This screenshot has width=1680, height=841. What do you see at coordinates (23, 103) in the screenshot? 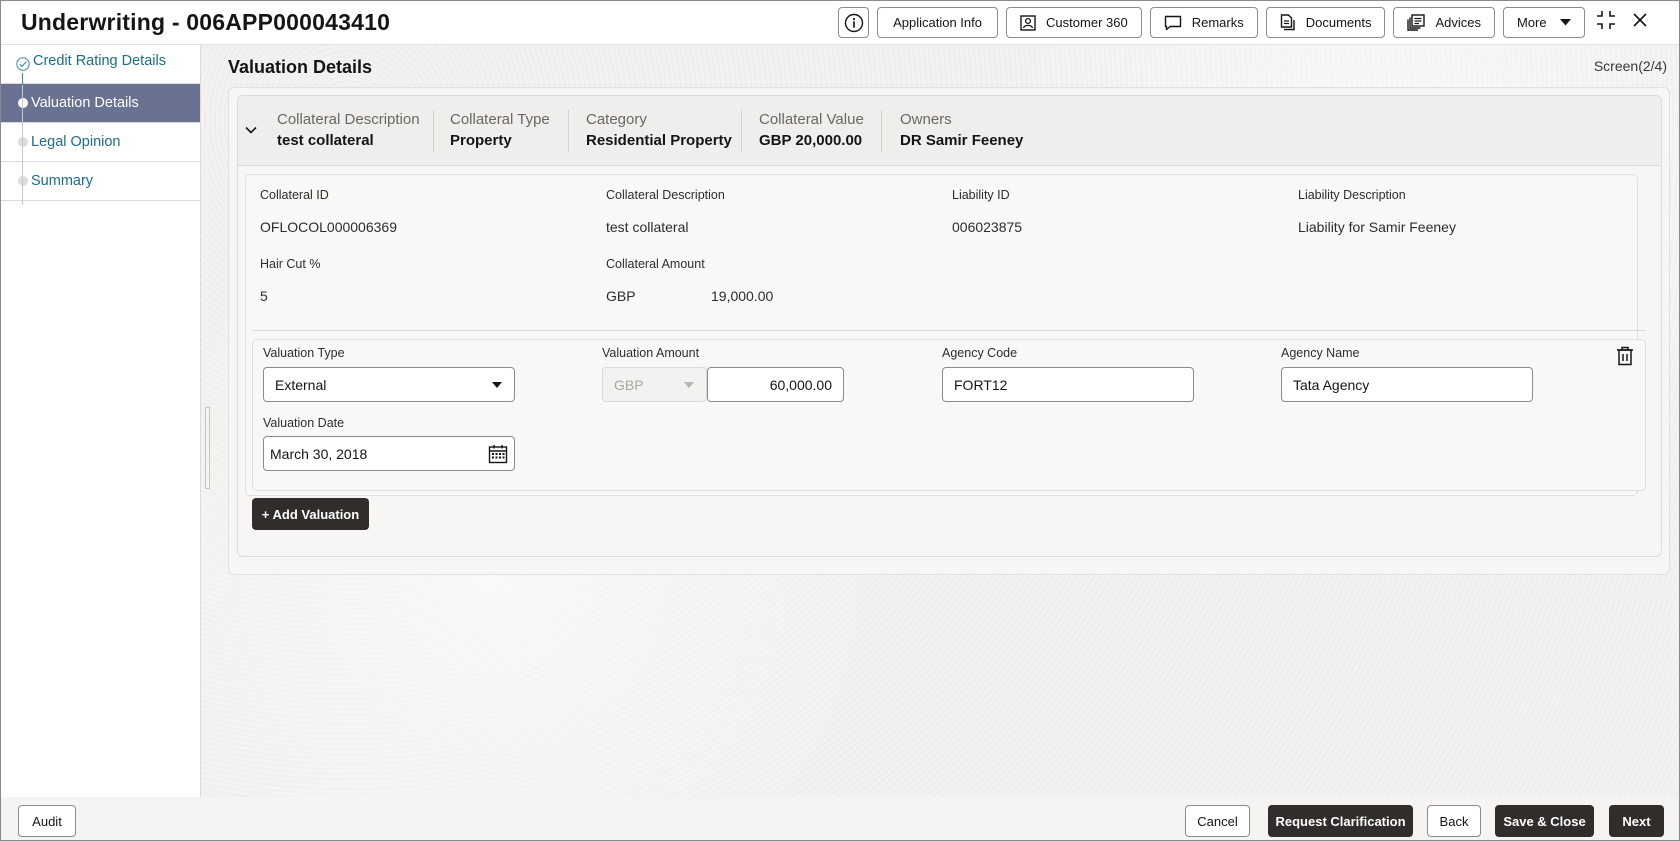
I see `step-indicator-active` at bounding box center [23, 103].